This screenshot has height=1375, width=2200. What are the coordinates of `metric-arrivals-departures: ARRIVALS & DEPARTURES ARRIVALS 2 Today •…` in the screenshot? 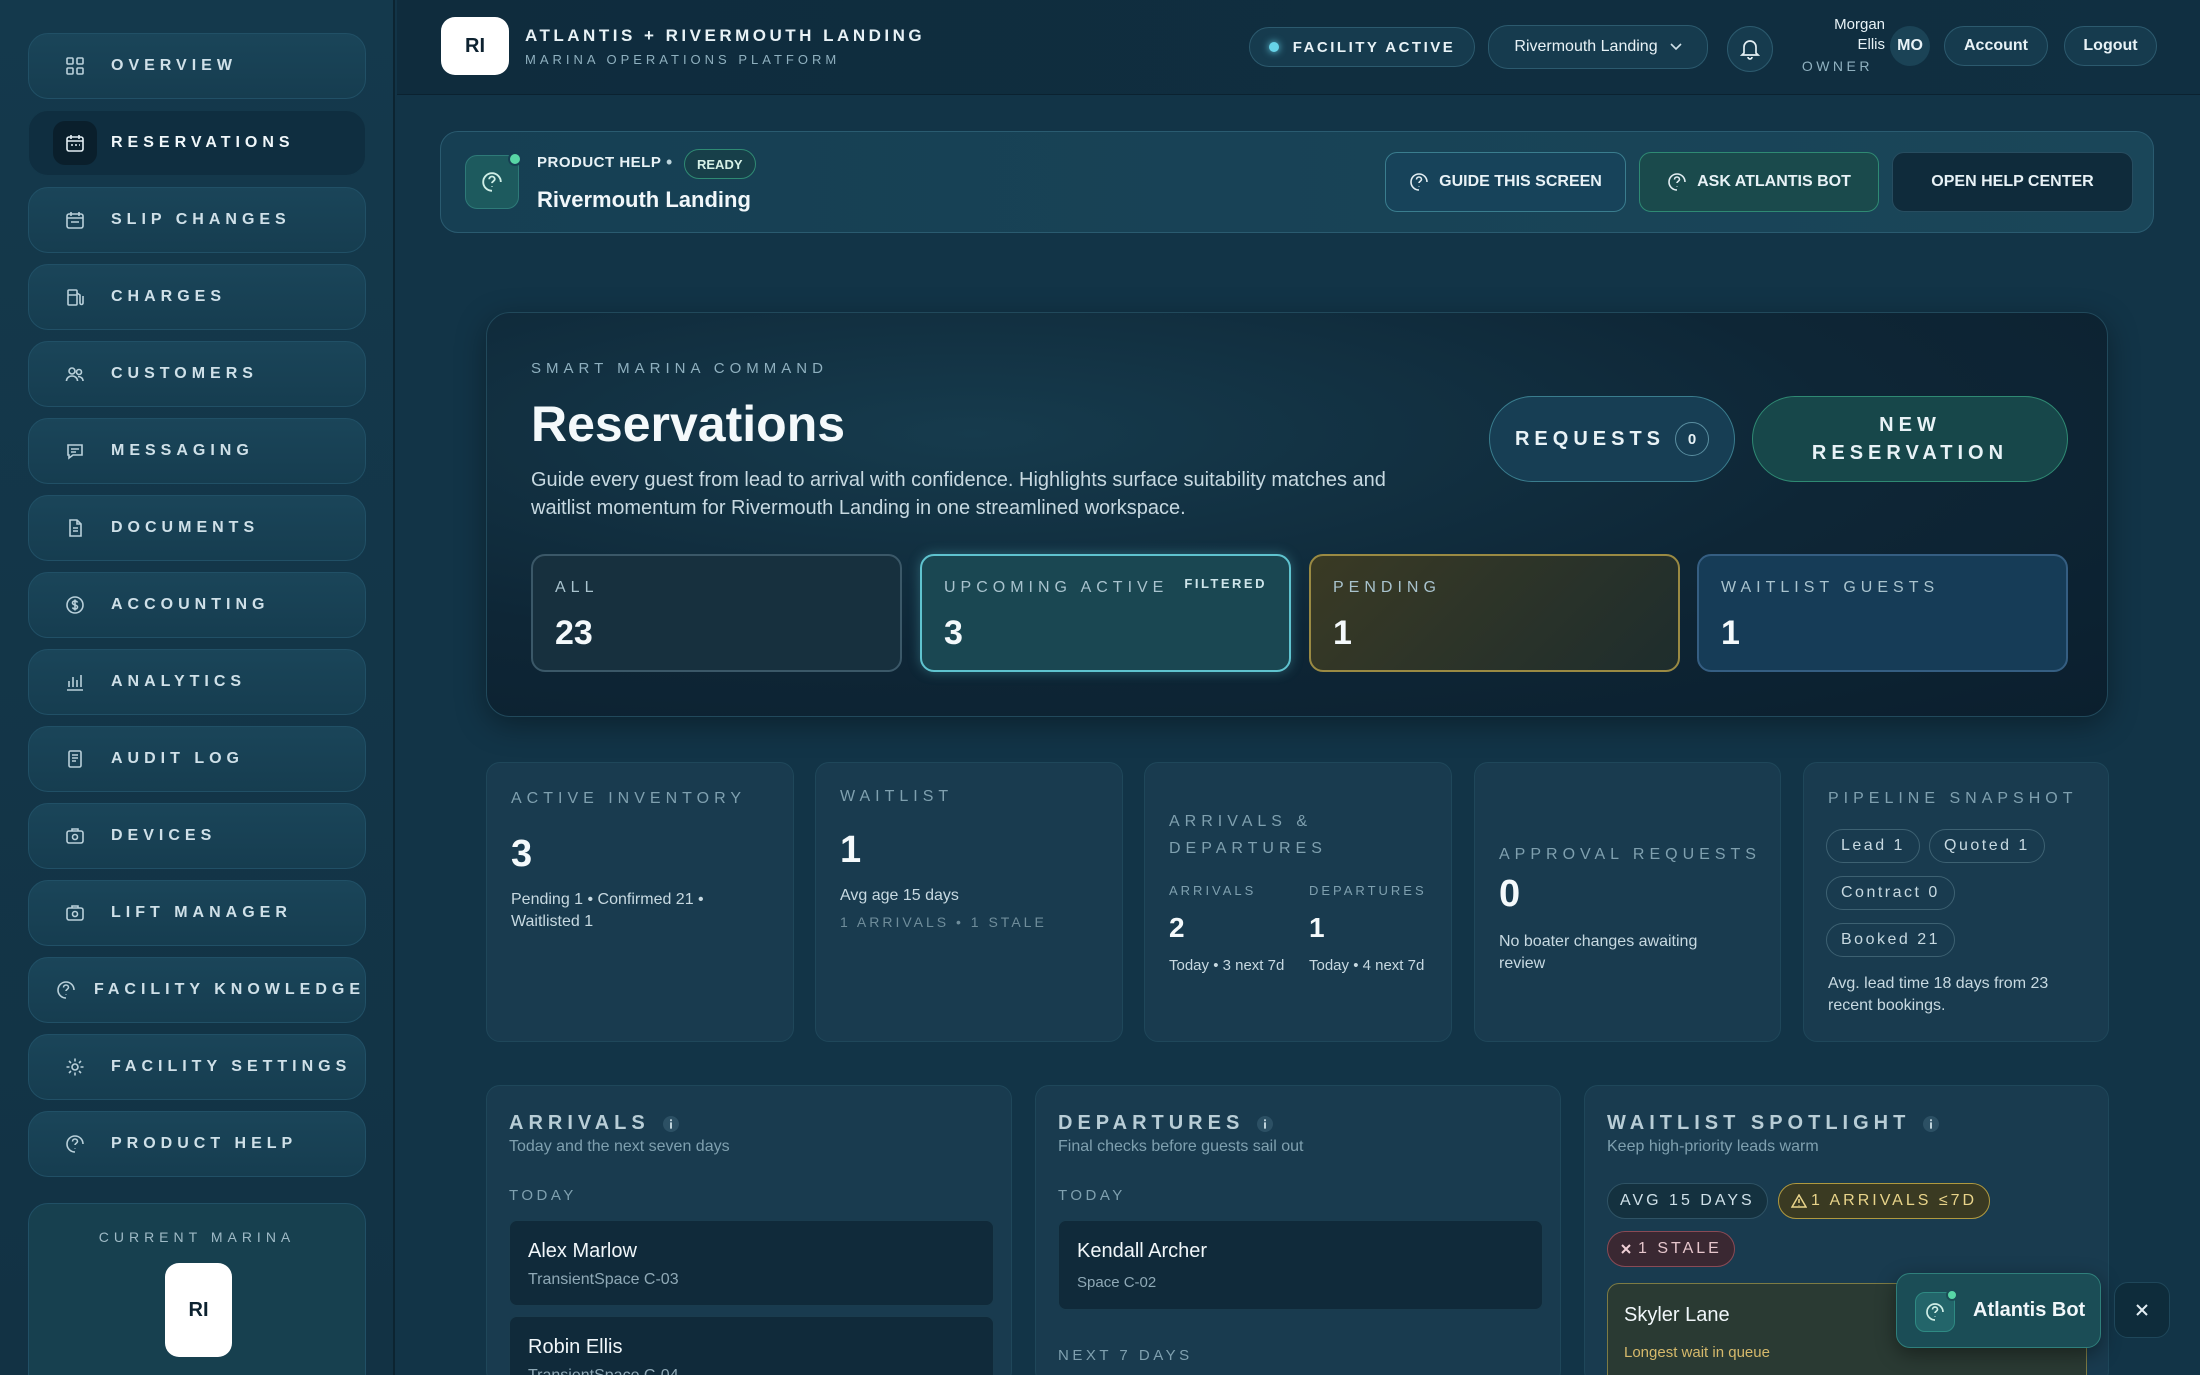 It's located at (1298, 902).